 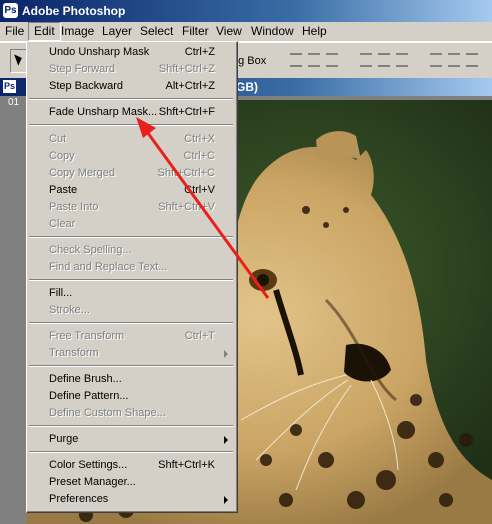 I want to click on menu-item-label: Step Forward, so click(x=82, y=69).